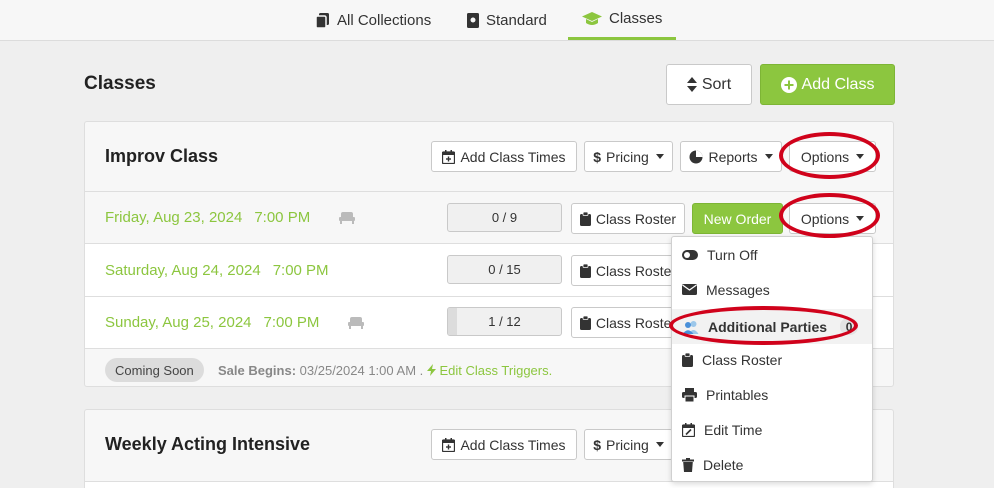 This screenshot has height=488, width=994. Describe the element at coordinates (322, 20) in the screenshot. I see `copy-icon` at that location.